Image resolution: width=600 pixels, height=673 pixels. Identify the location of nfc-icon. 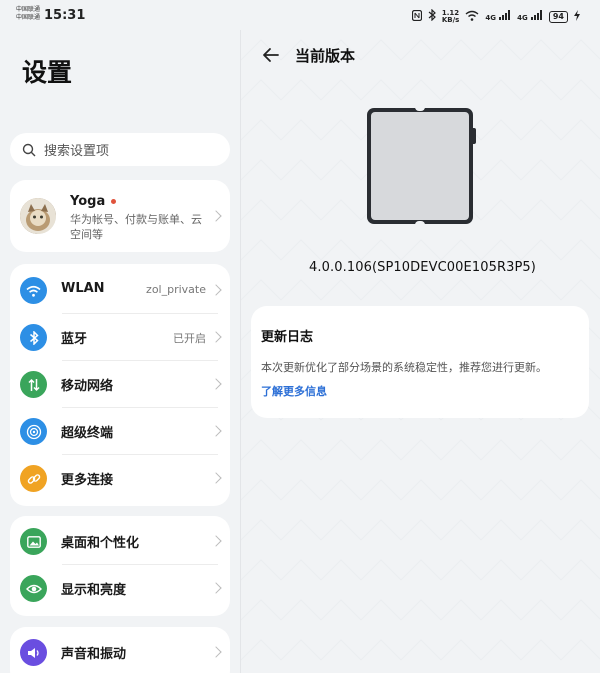
(416, 16).